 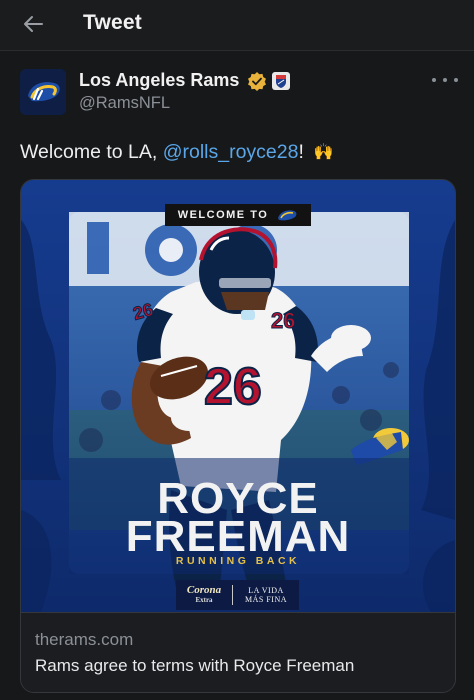 I want to click on rams-logo-icon, so click(x=43, y=92).